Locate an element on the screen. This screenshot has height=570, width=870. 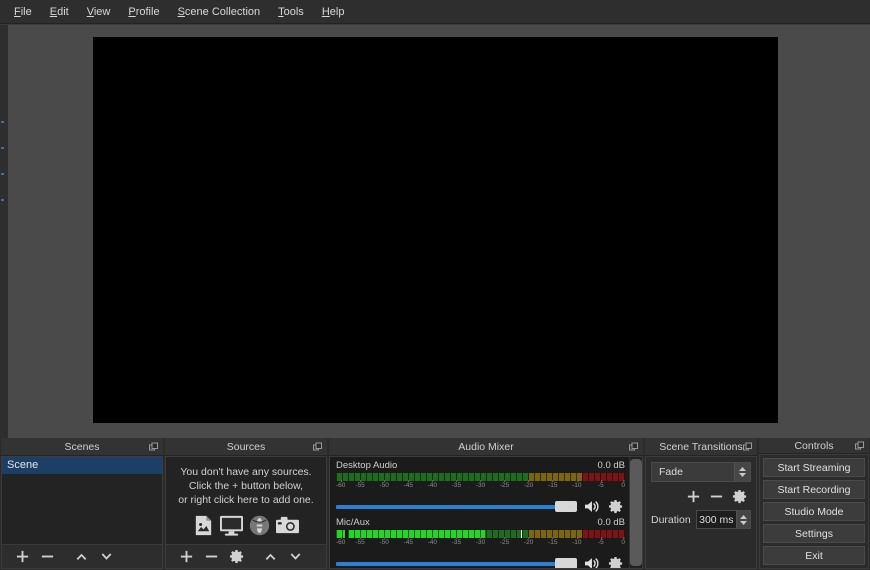
chevron-up-icon is located at coordinates (81, 556).